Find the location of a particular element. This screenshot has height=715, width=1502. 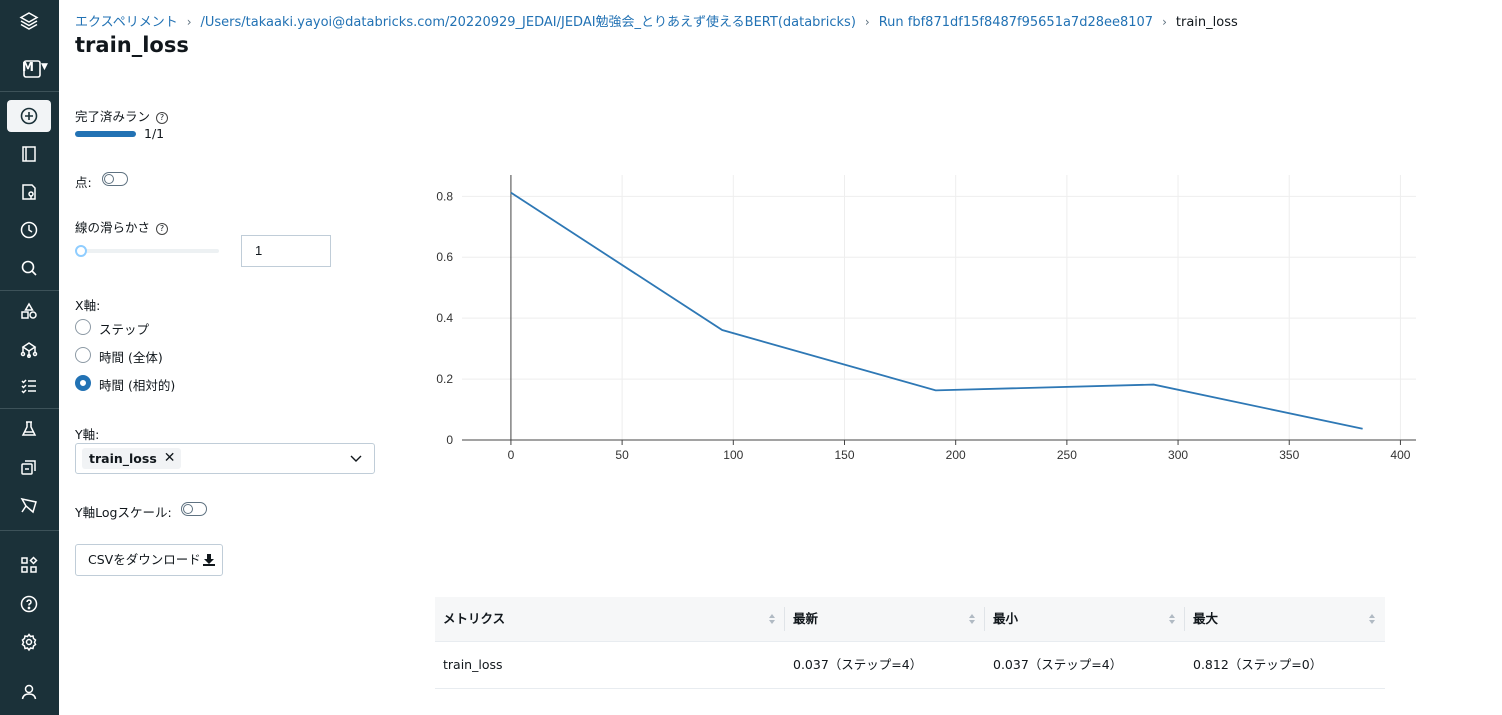

column-header-latest: 最新 is located at coordinates (885, 619).